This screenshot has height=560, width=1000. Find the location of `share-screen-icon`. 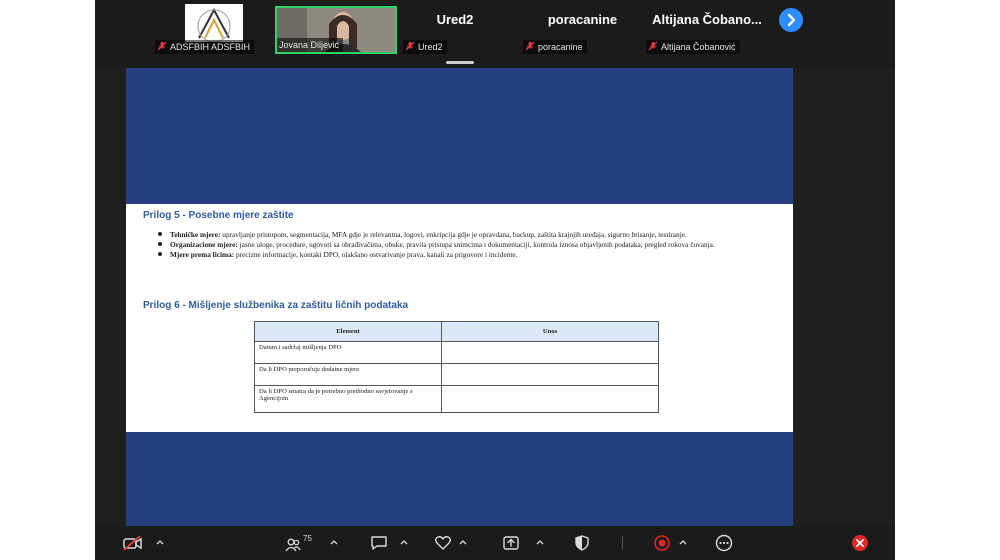

share-screen-icon is located at coordinates (511, 543).